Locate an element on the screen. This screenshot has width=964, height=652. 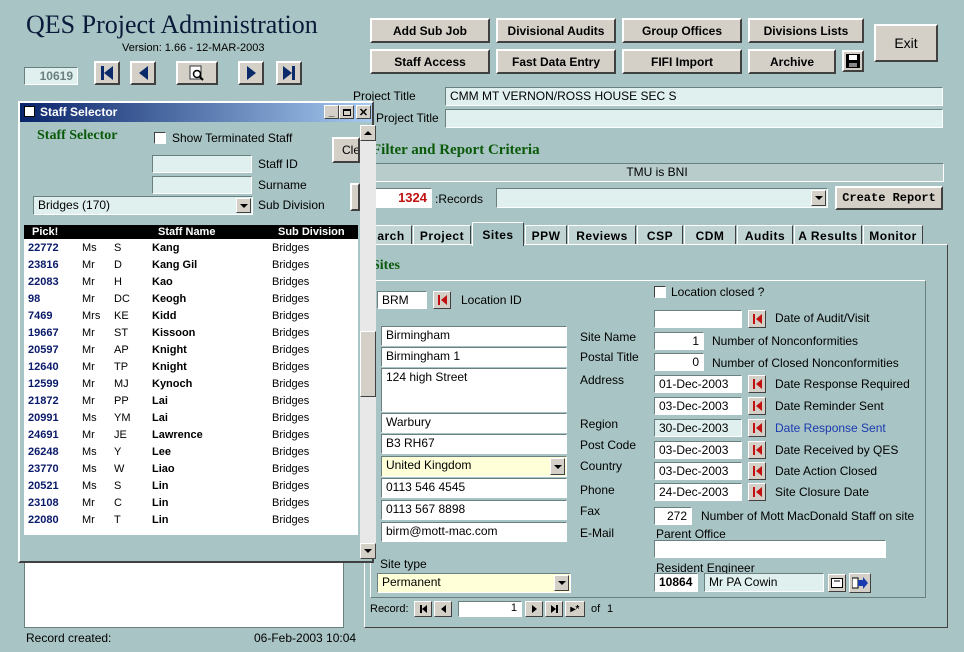
table-row: 26248 Ms Y Lee Bridges is located at coordinates (190, 452).